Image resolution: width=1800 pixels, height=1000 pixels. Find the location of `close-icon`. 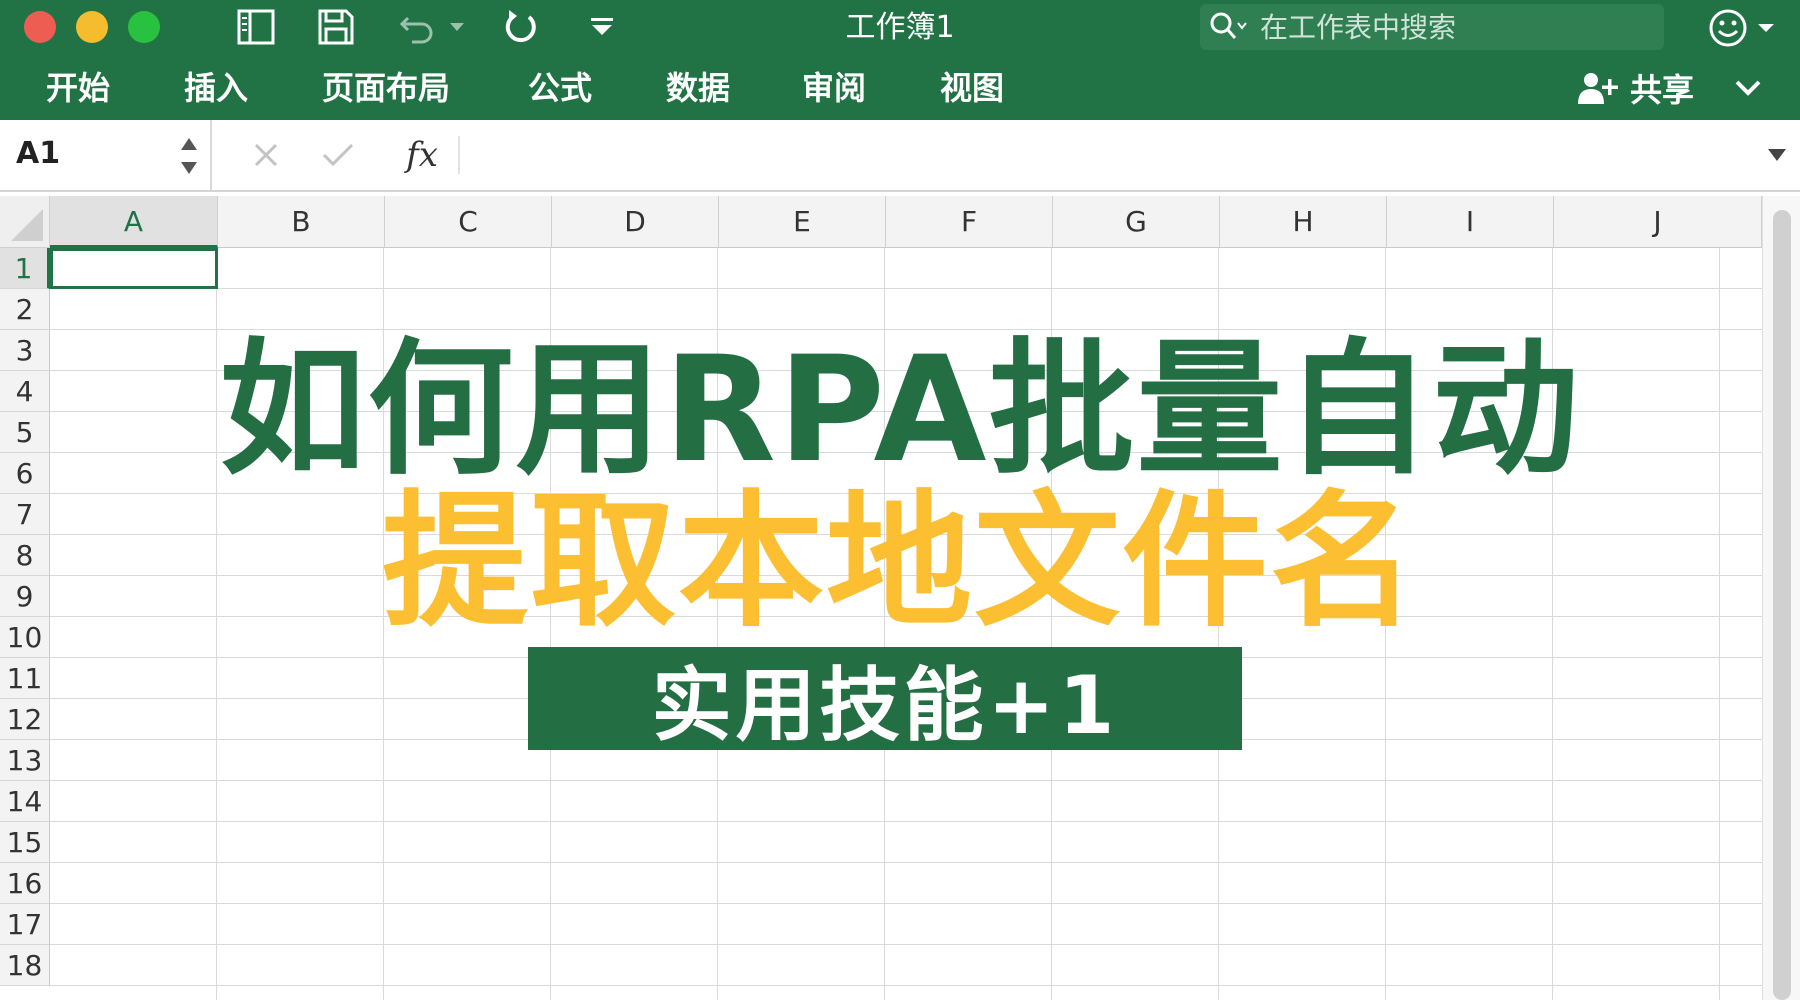

close-icon is located at coordinates (266, 155).